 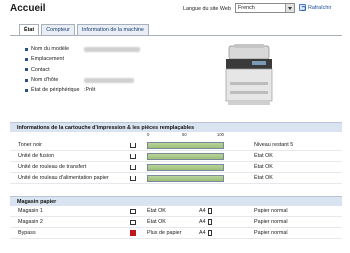 I want to click on paper-row: Bypass Plus de papier A4 Papier normal, so click(x=176, y=233).